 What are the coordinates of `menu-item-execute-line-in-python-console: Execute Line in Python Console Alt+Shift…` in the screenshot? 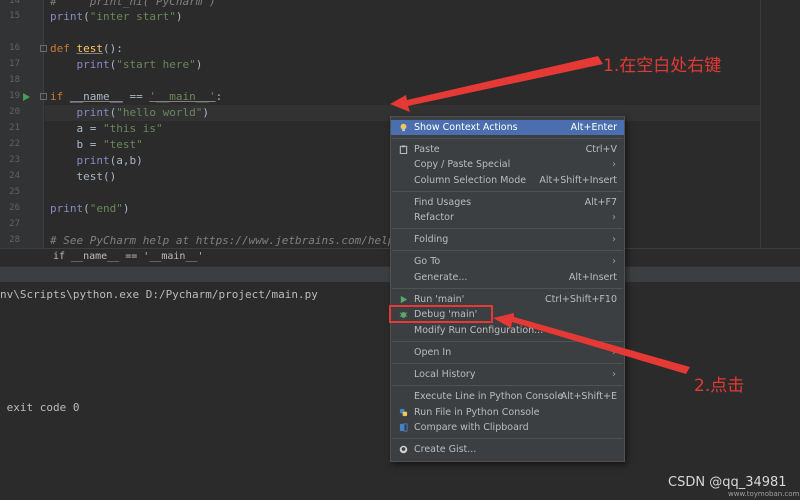 It's located at (507, 396).